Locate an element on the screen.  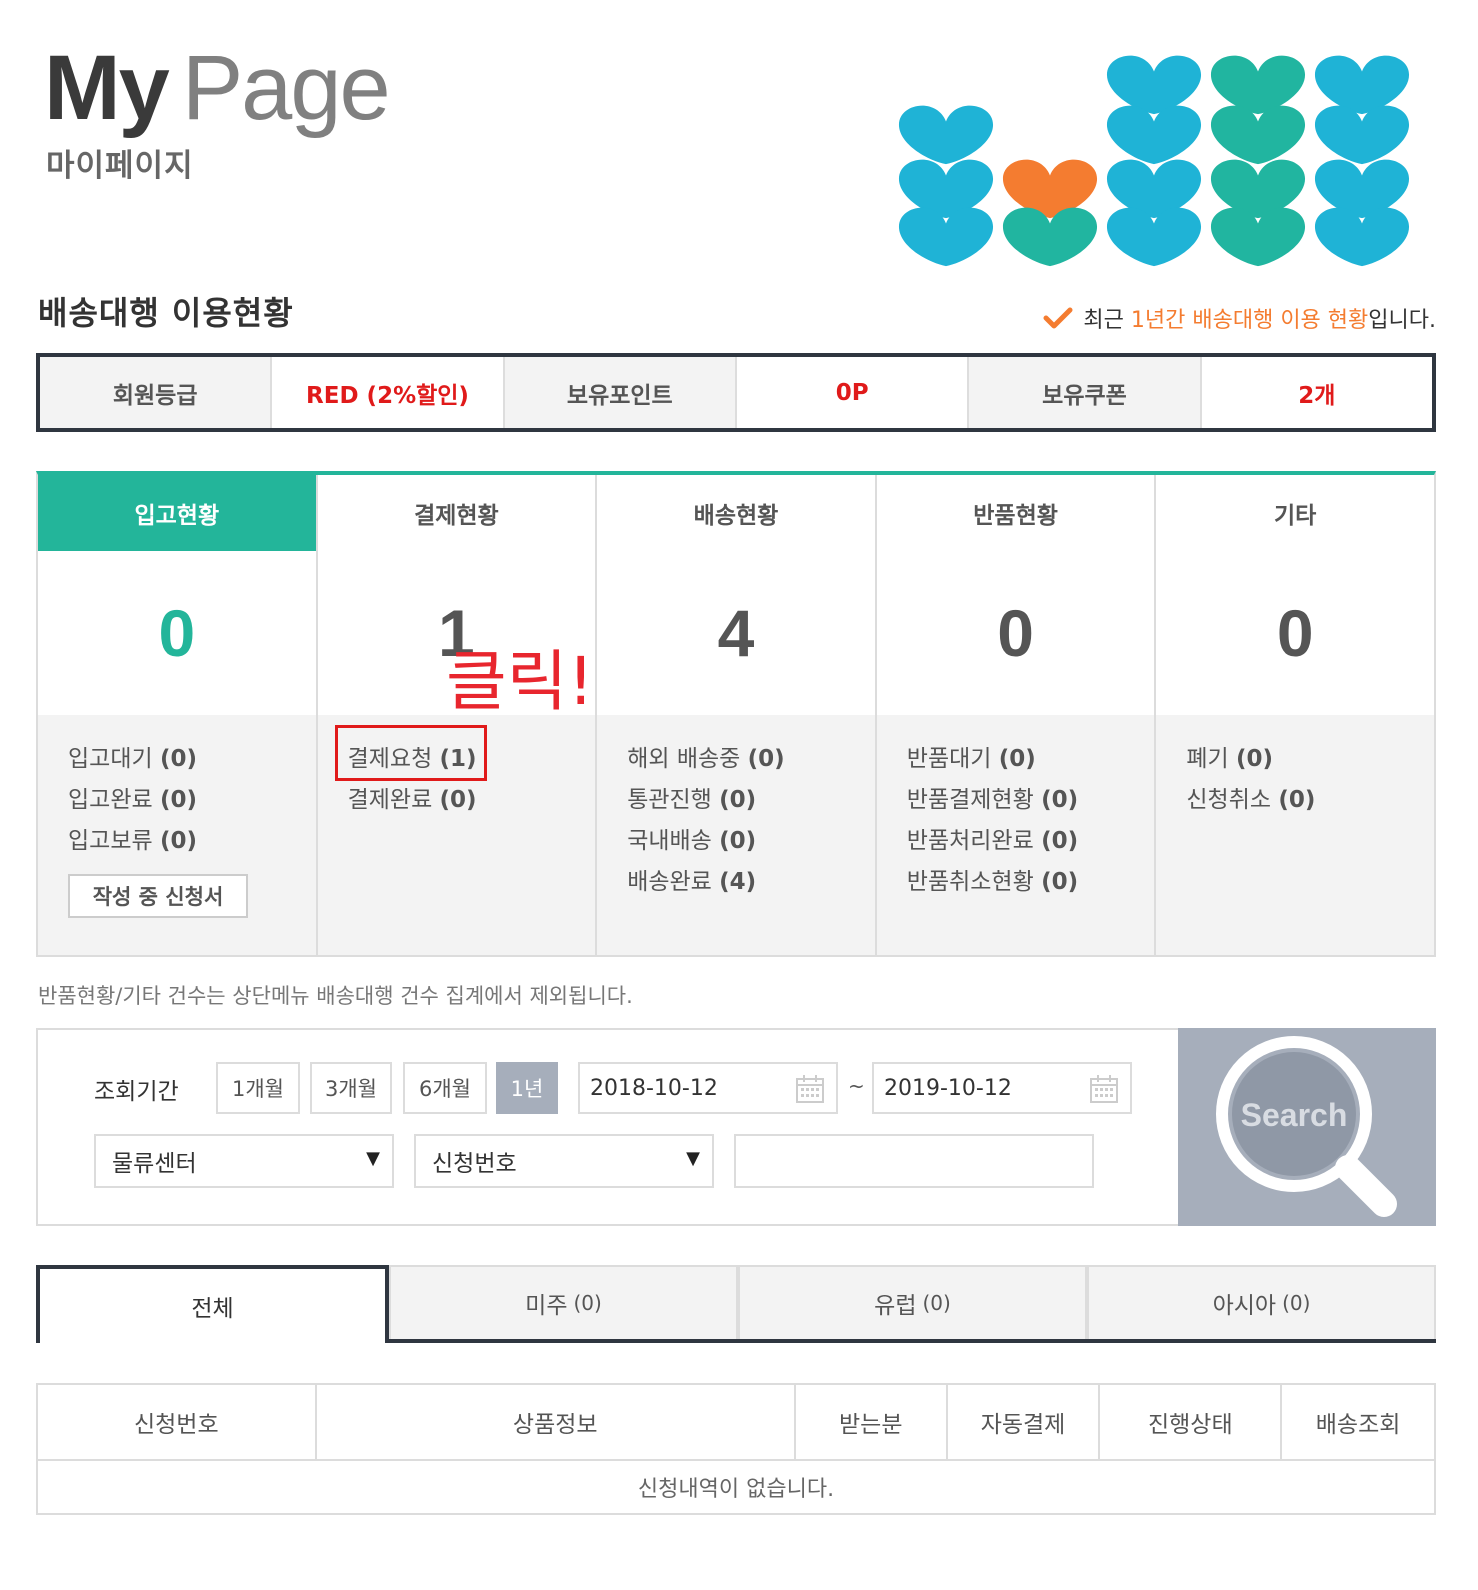
status-item: 통관진행 (0) is located at coordinates (751, 800).